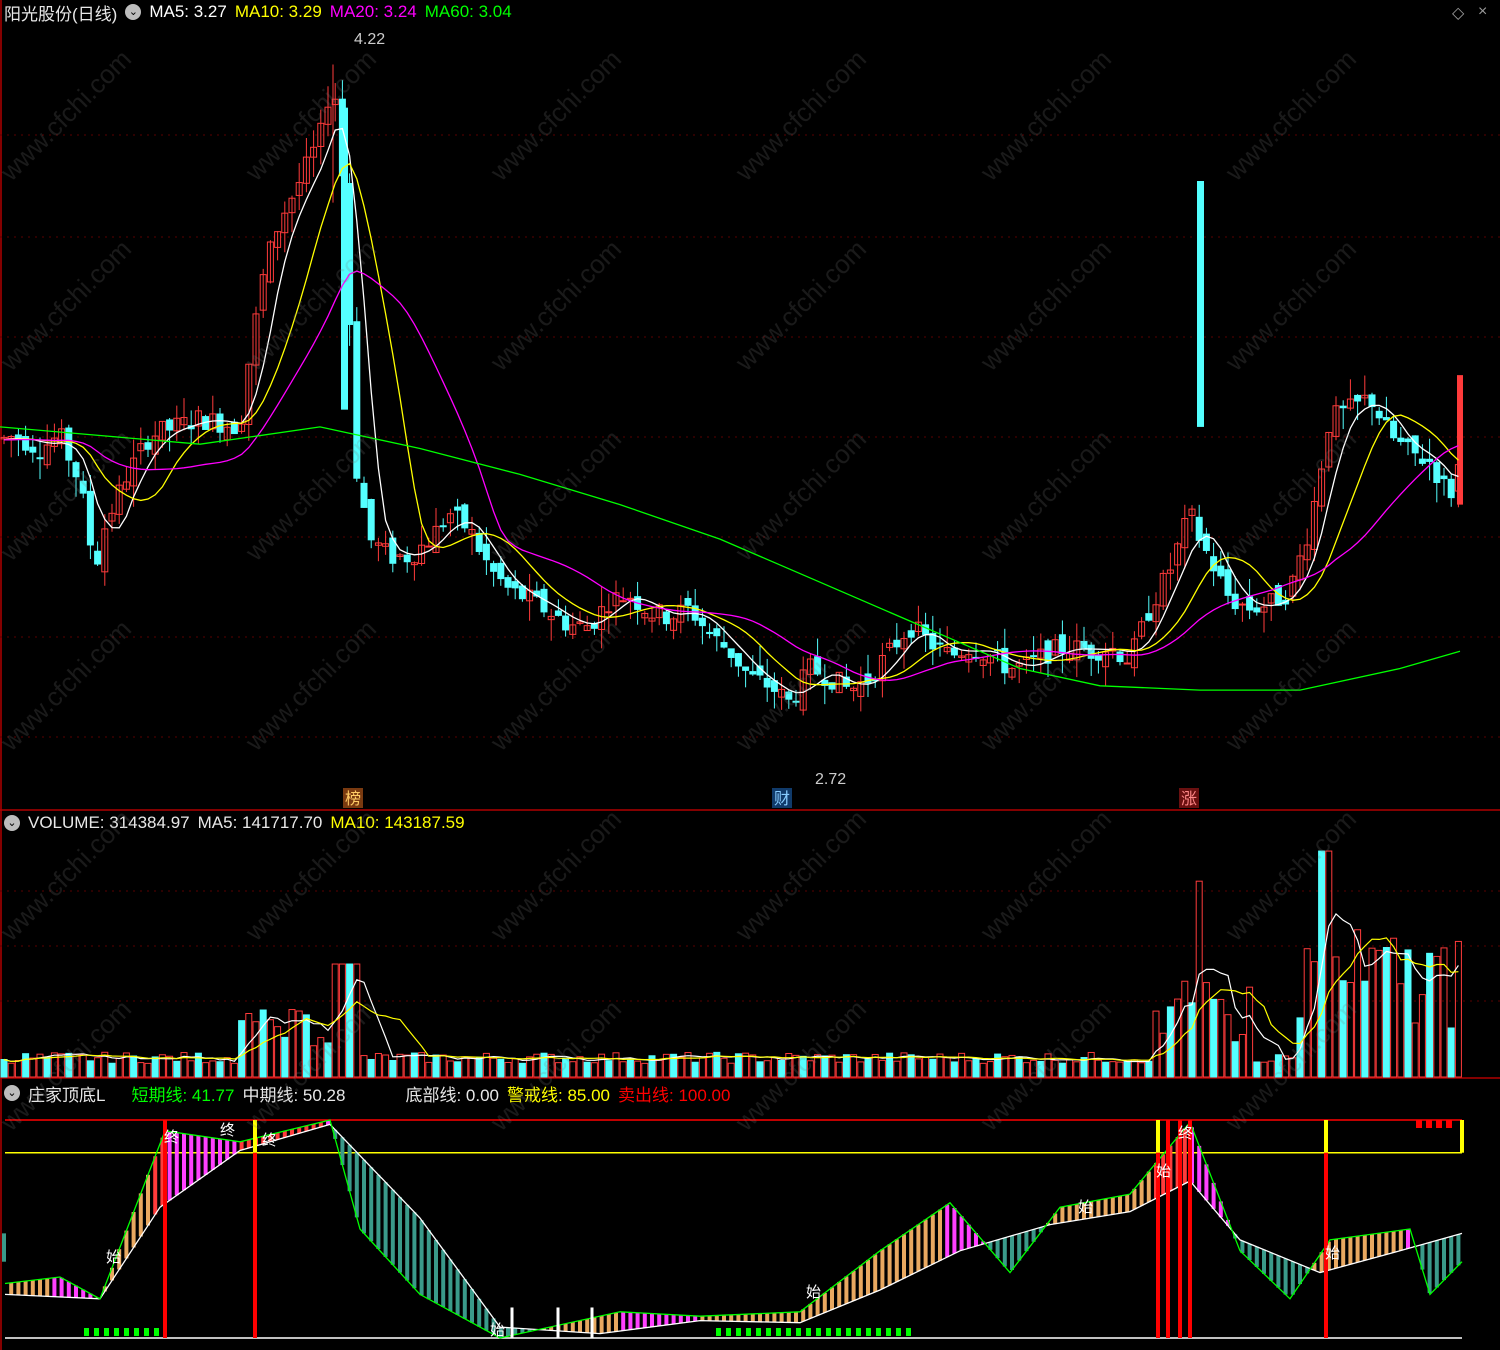  What do you see at coordinates (1189, 799) in the screenshot?
I see `marker-zhang: 涨` at bounding box center [1189, 799].